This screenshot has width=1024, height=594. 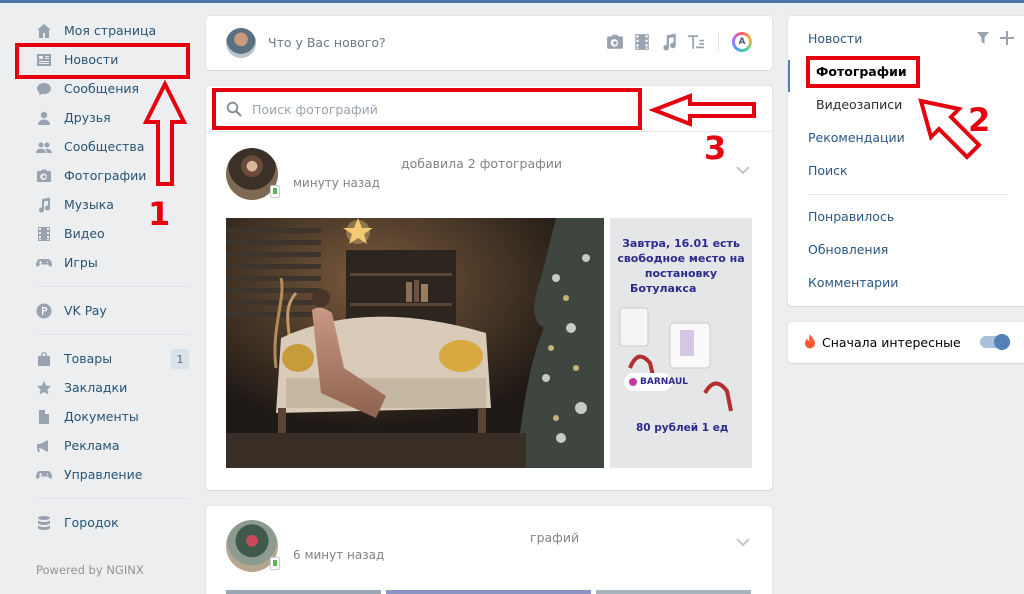 I want to click on nav-label: Моя страница, so click(x=110, y=30).